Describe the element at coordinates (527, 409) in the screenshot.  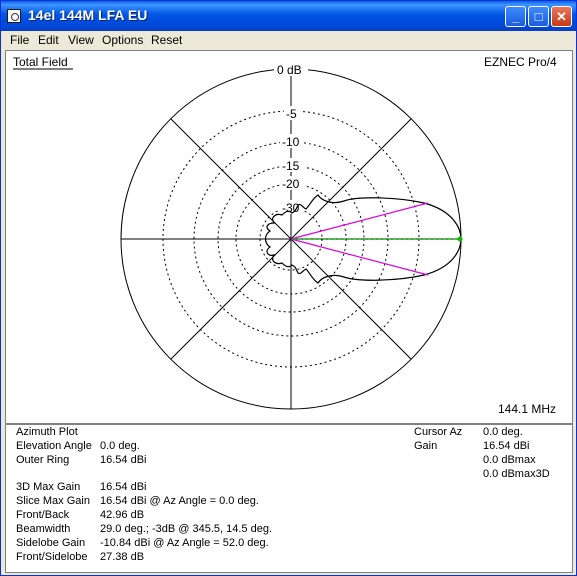
I see `frequency-label: 144.1 MHz` at that location.